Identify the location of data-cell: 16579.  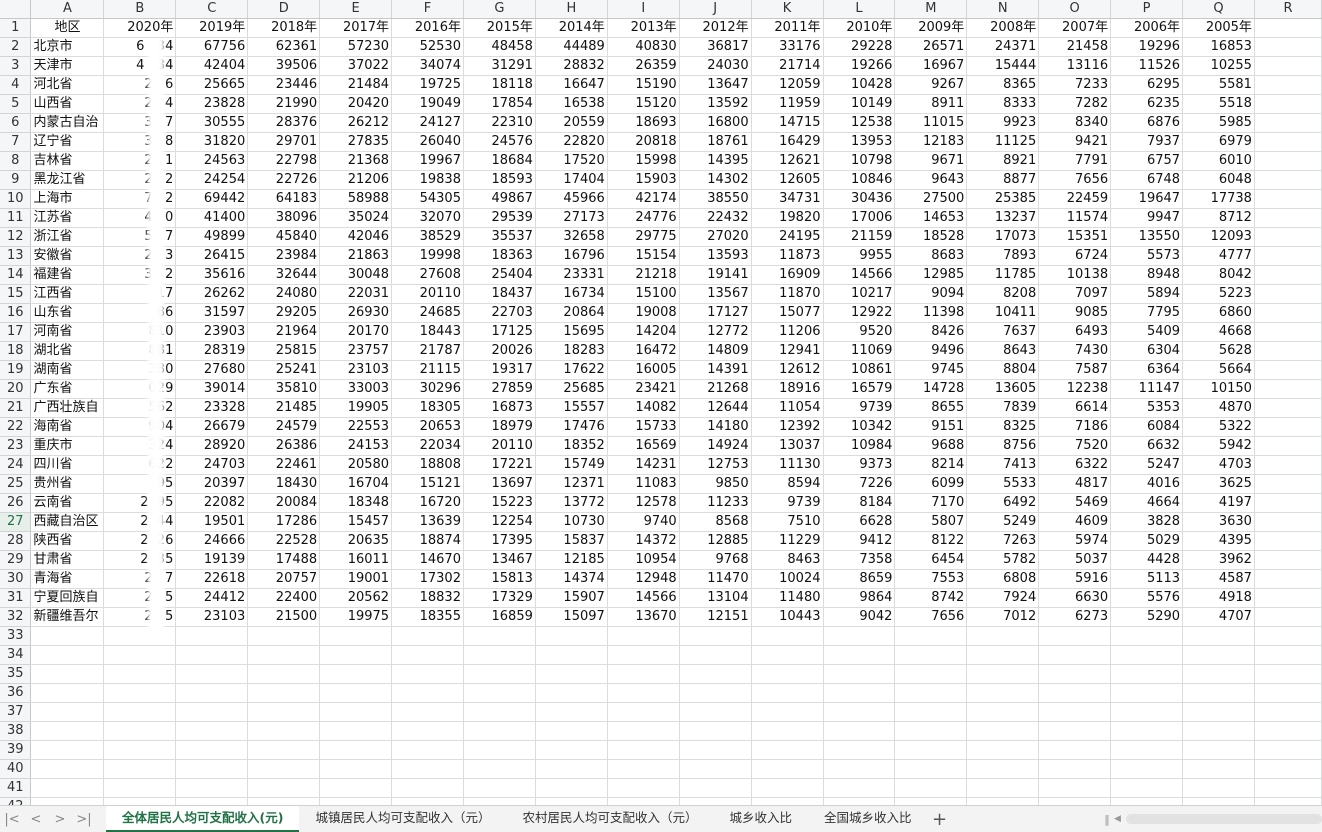
(859, 389).